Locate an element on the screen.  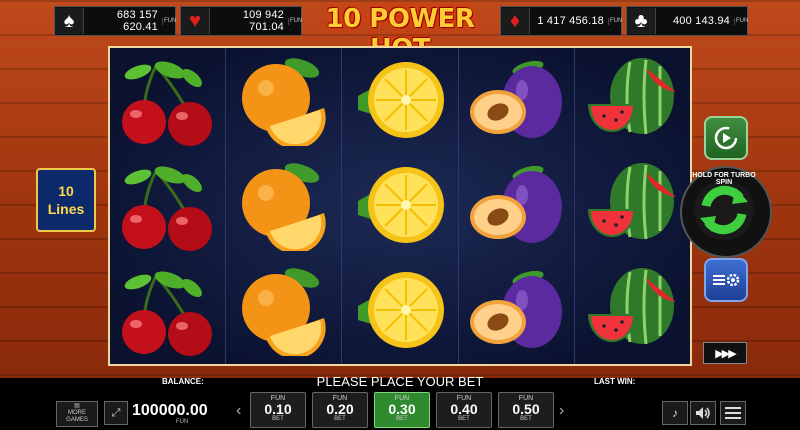
bet-value: 0.10 is located at coordinates (278, 409).